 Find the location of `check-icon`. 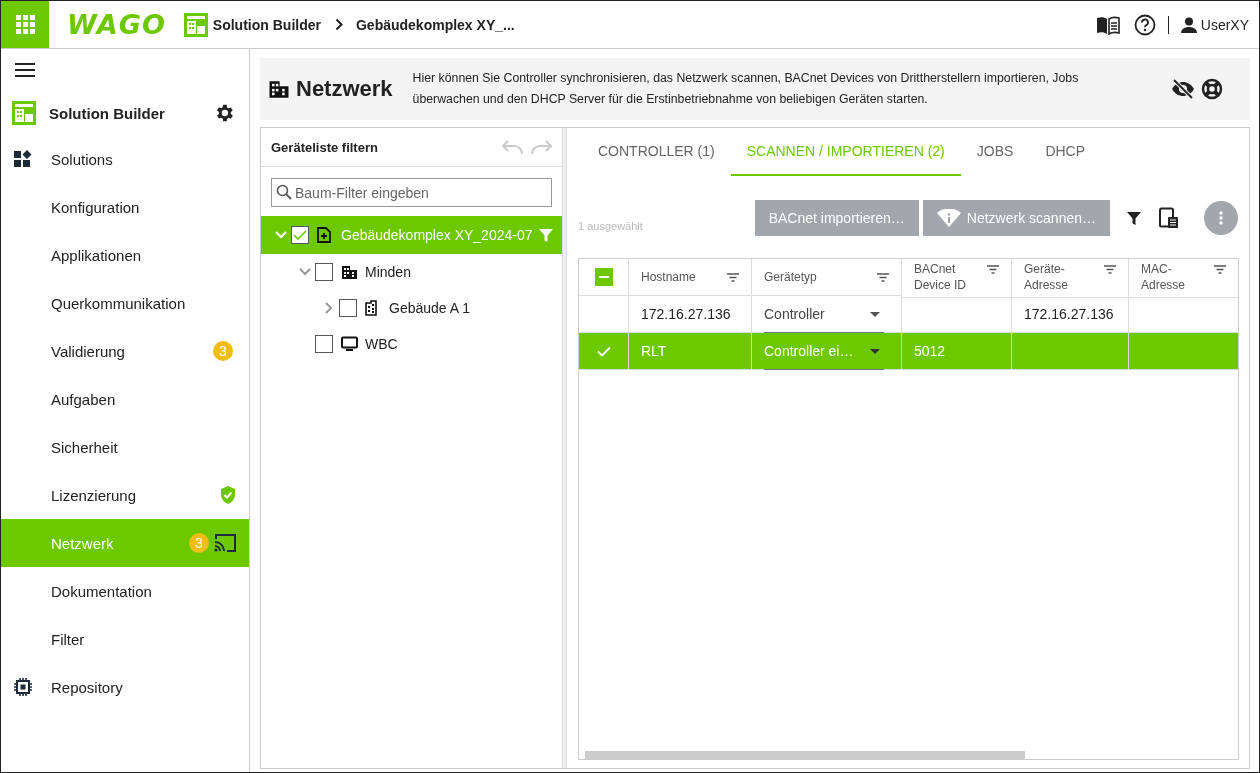

check-icon is located at coordinates (603, 351).